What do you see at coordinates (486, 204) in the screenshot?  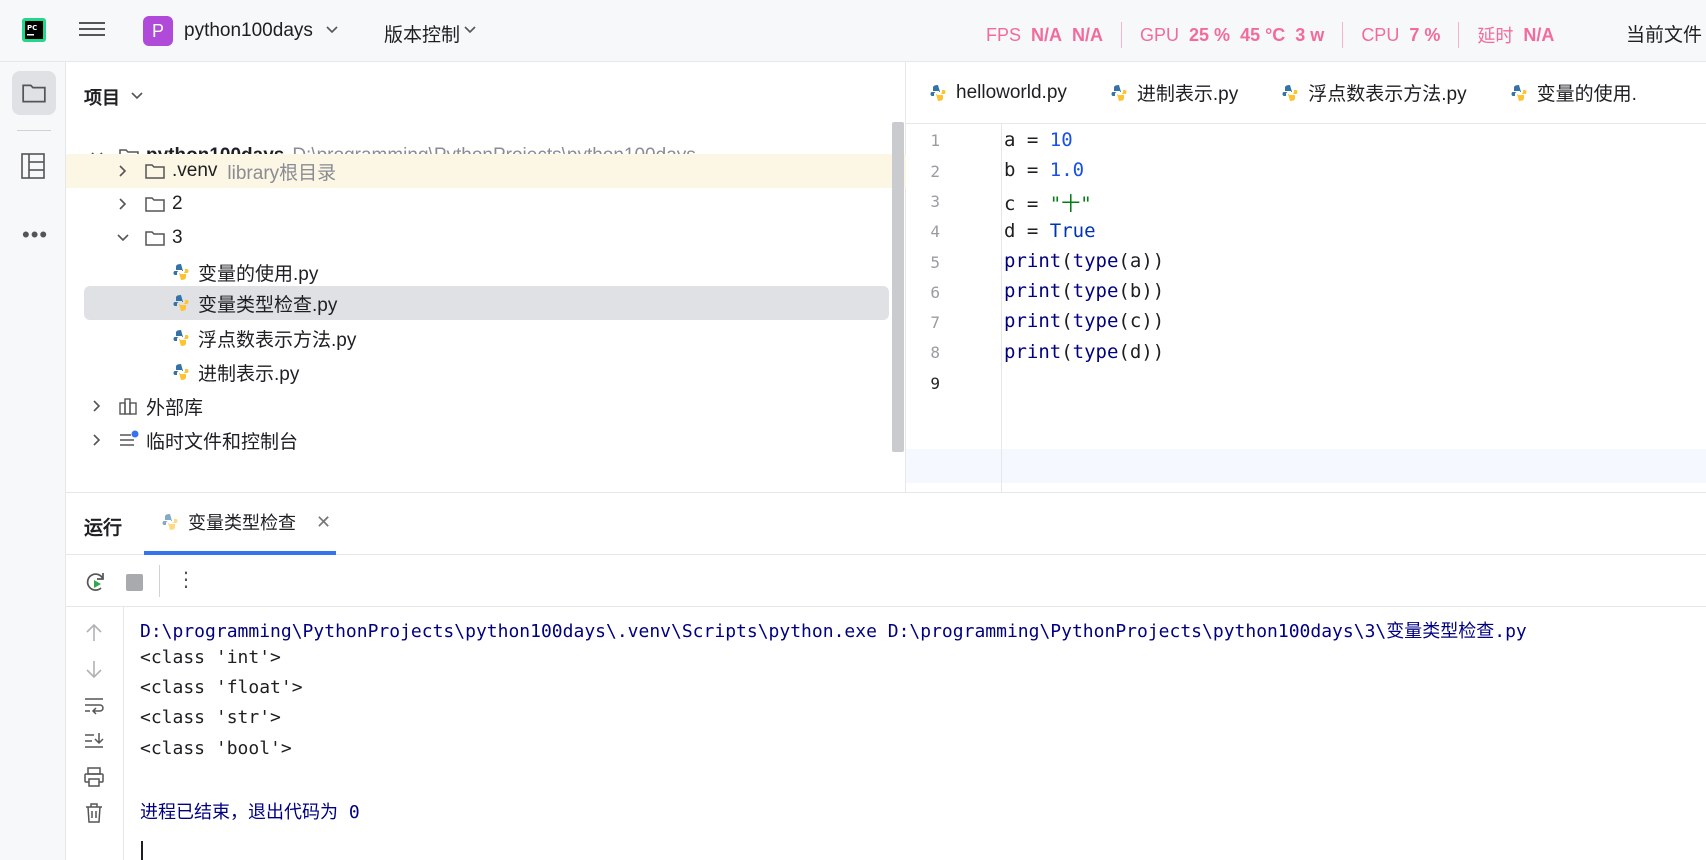 I see `tree-node-folder-2: 2` at bounding box center [486, 204].